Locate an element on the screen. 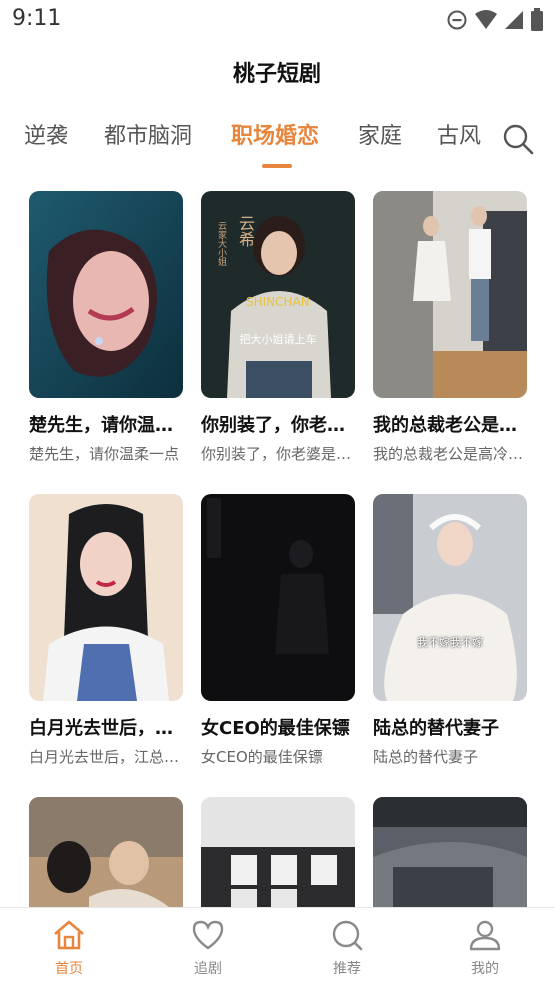  nav-profile: 我的 is located at coordinates (485, 946).